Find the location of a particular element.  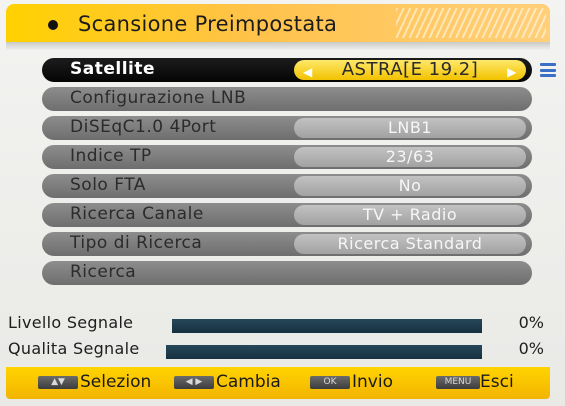

signal-level-label: Livello Segnale is located at coordinates (71, 322).